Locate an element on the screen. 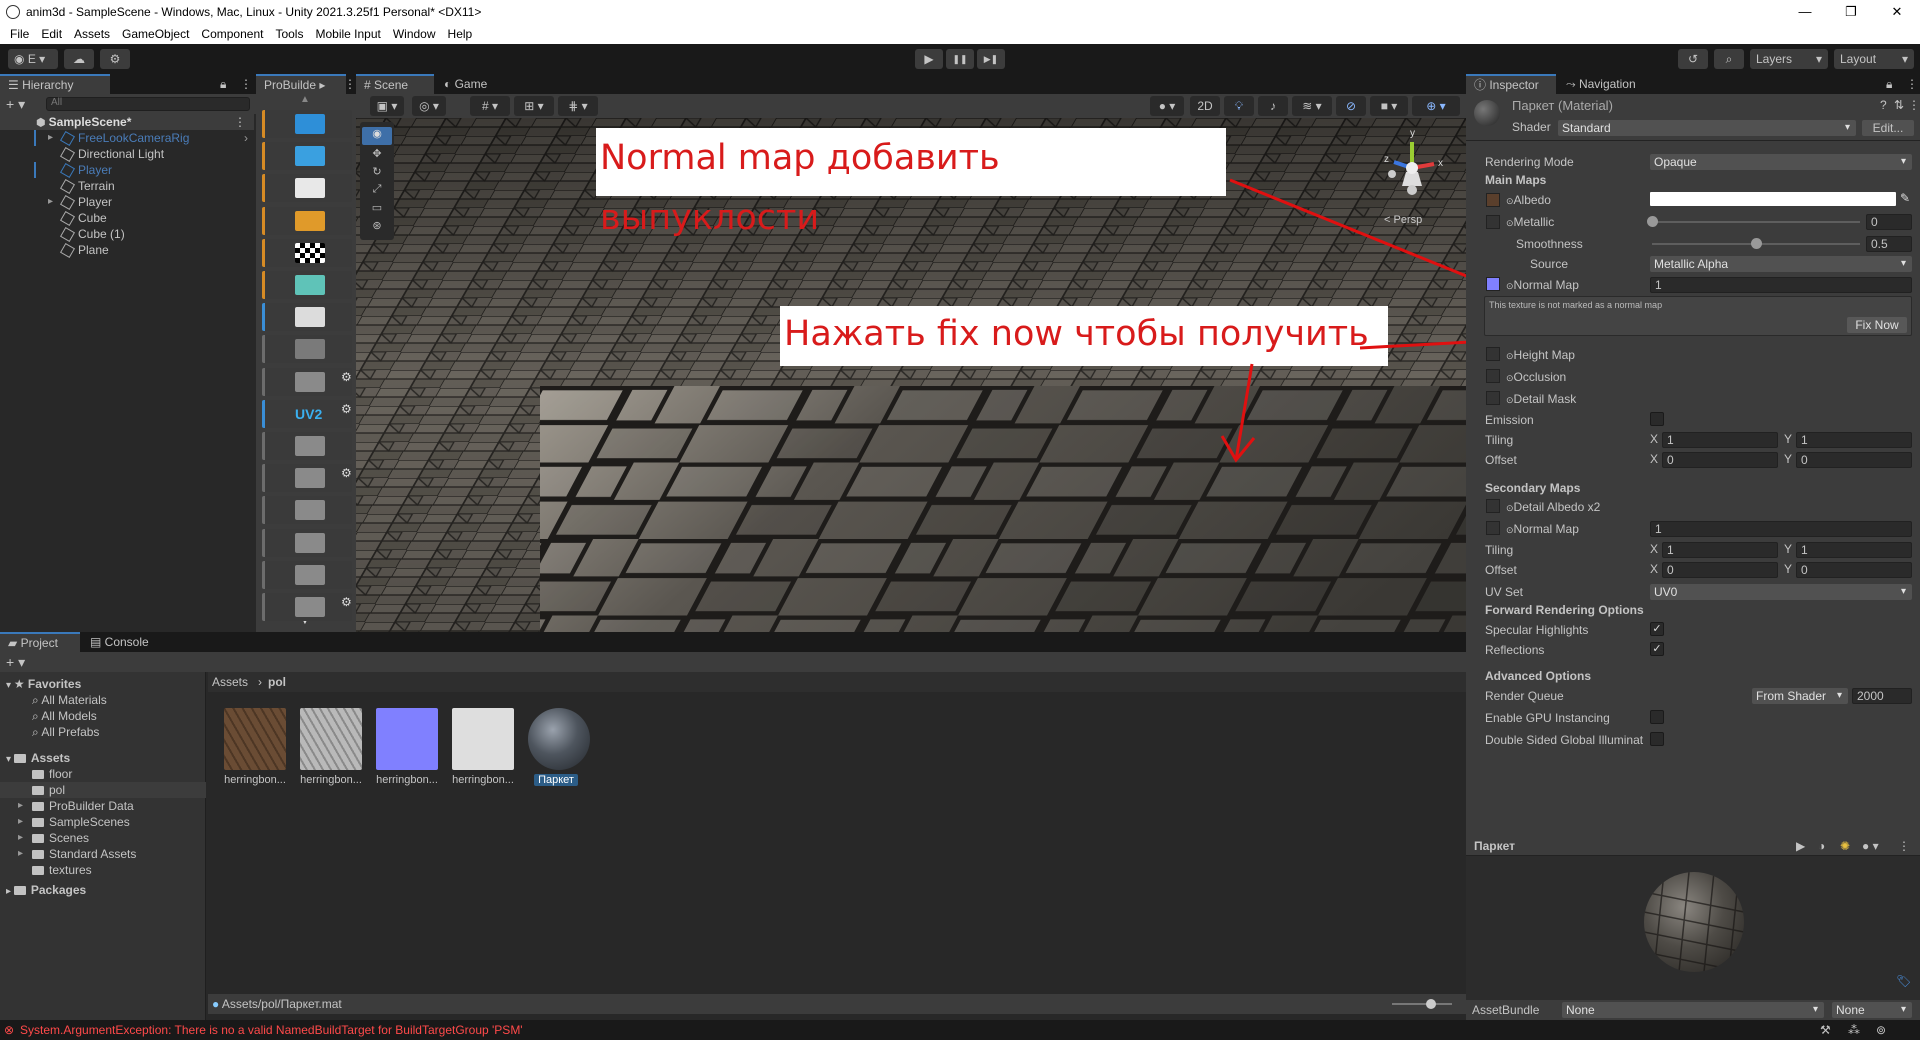 This screenshot has width=1920, height=1040. offset2-x-field: 0 is located at coordinates (1720, 570).